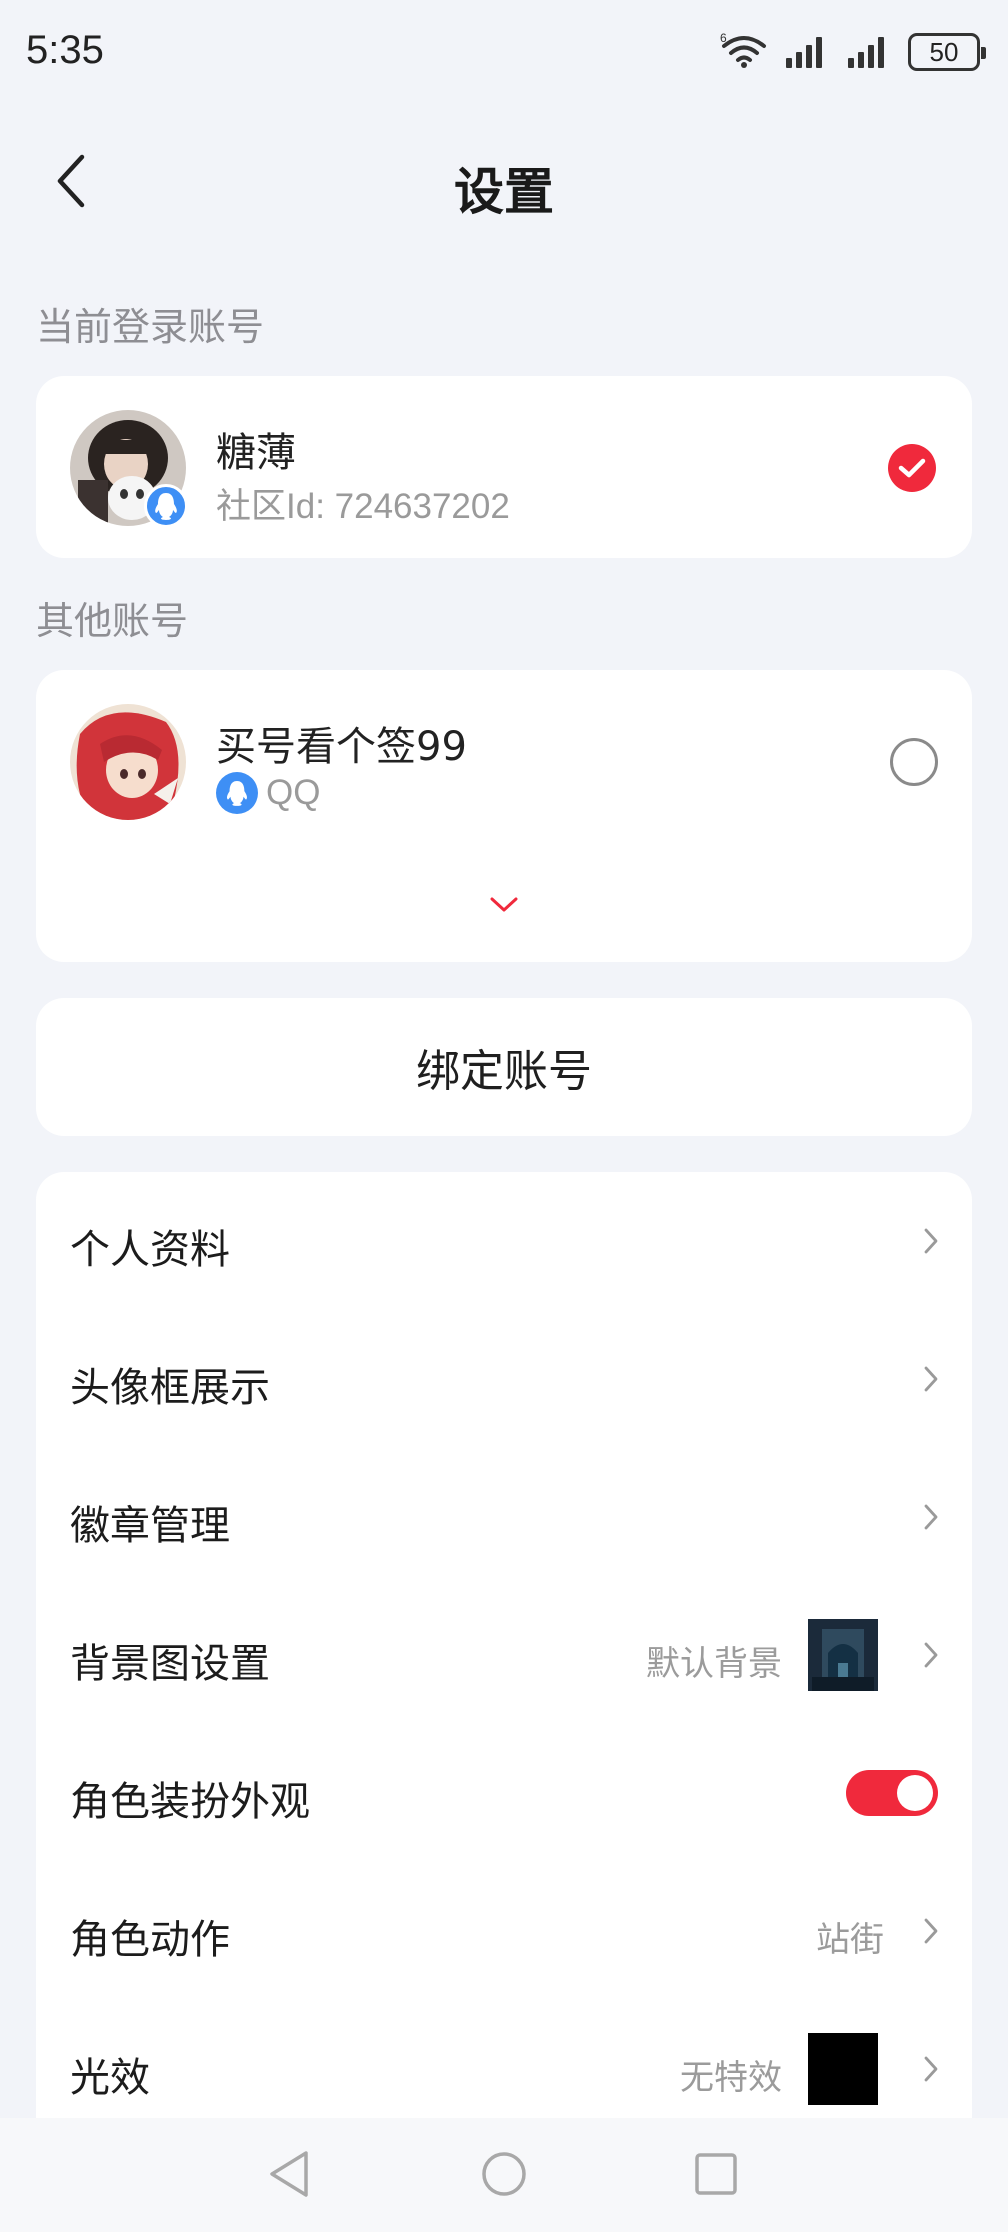 The width and height of the screenshot is (1008, 2232). Describe the element at coordinates (150, 327) in the screenshot. I see `current-account-label: 当前登录账号` at that location.